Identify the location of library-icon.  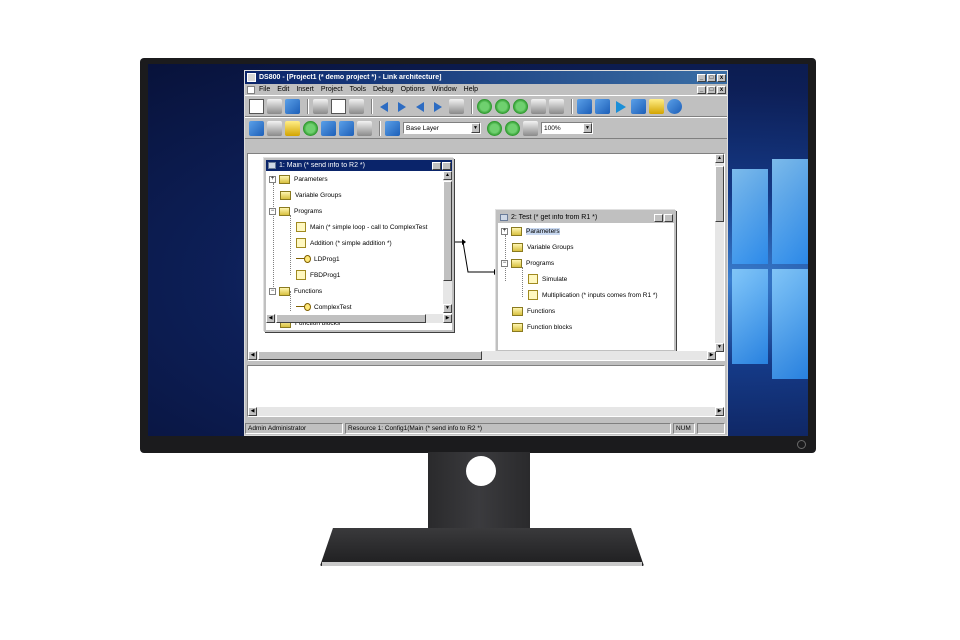
(292, 128).